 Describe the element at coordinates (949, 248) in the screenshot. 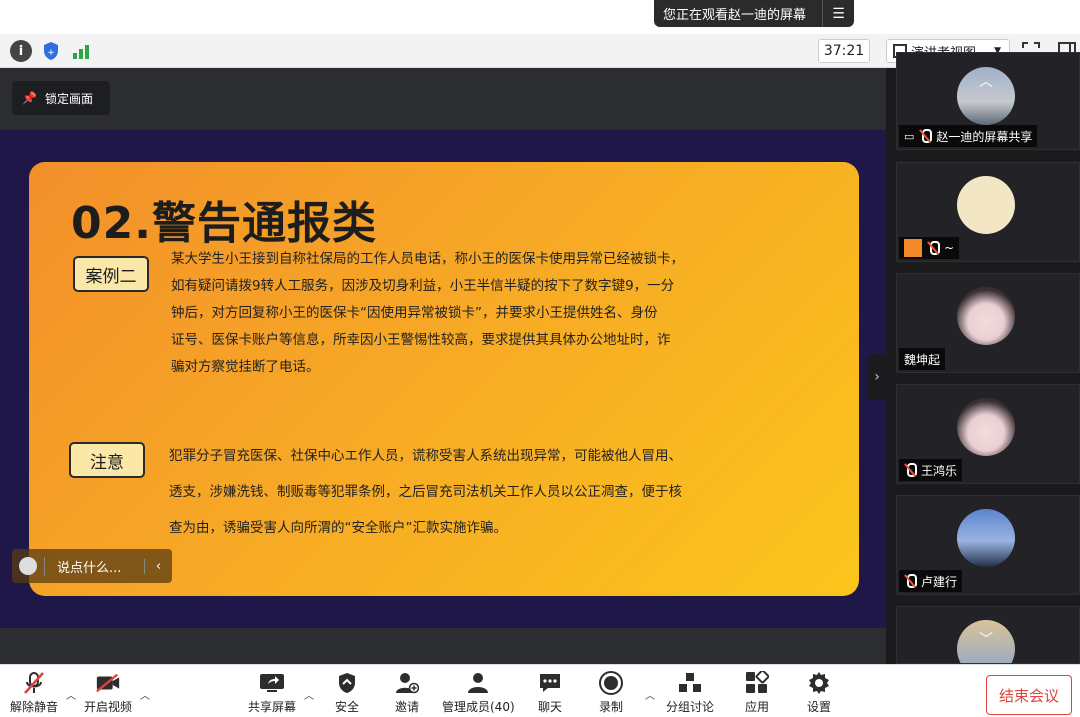

I see `participant-name: ~` at that location.